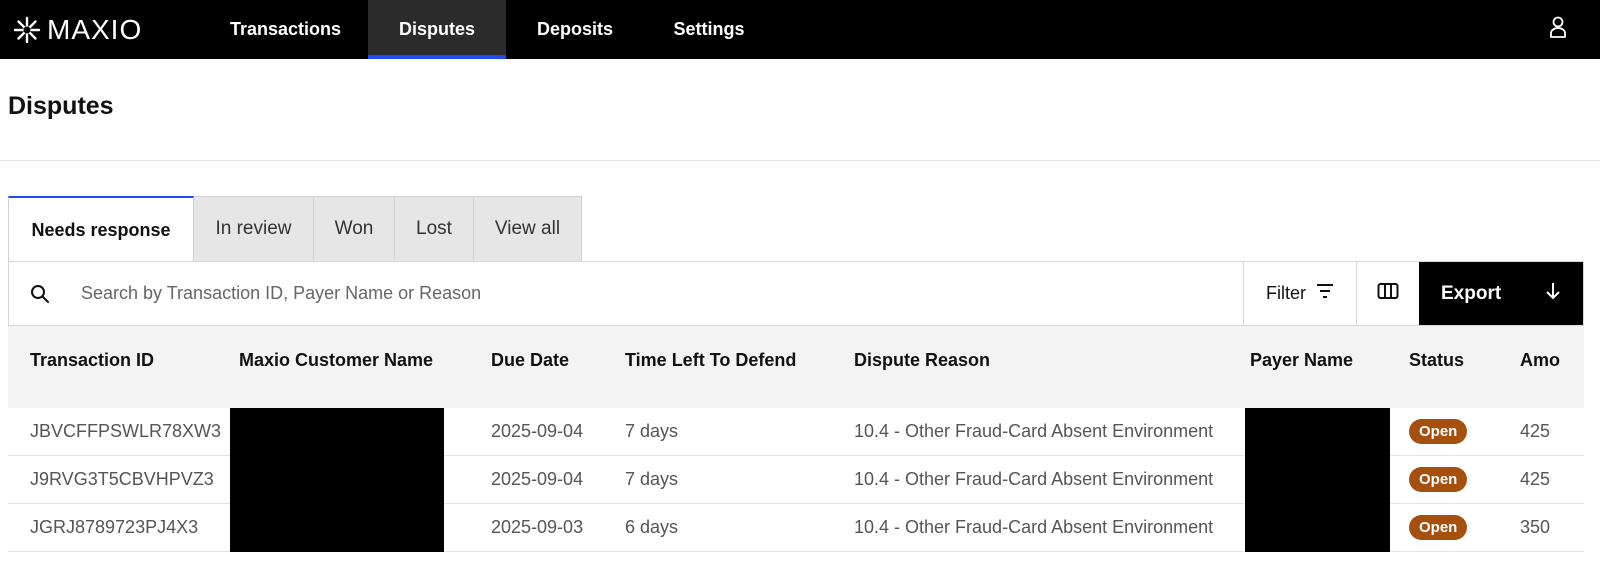  I want to click on export-label: Export, so click(1471, 293).